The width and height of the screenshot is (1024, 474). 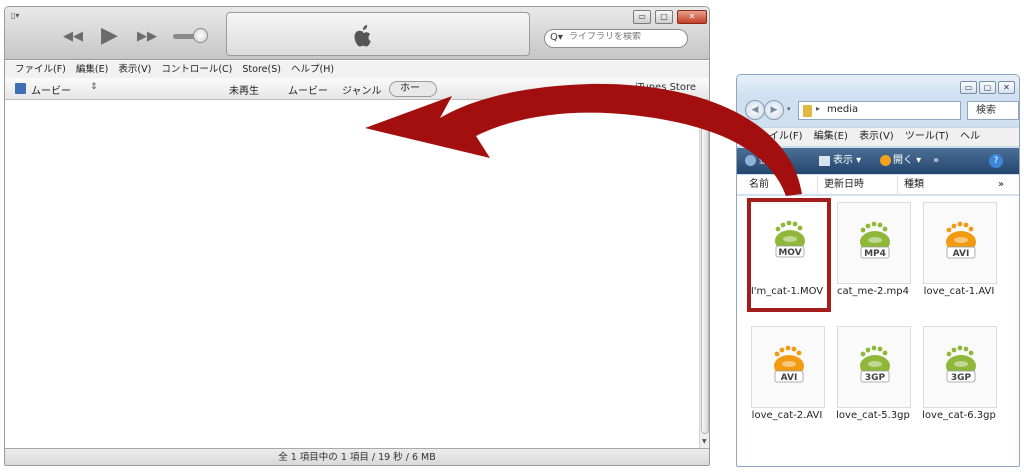 What do you see at coordinates (842, 109) in the screenshot?
I see `breadcrumb-folder: media` at bounding box center [842, 109].